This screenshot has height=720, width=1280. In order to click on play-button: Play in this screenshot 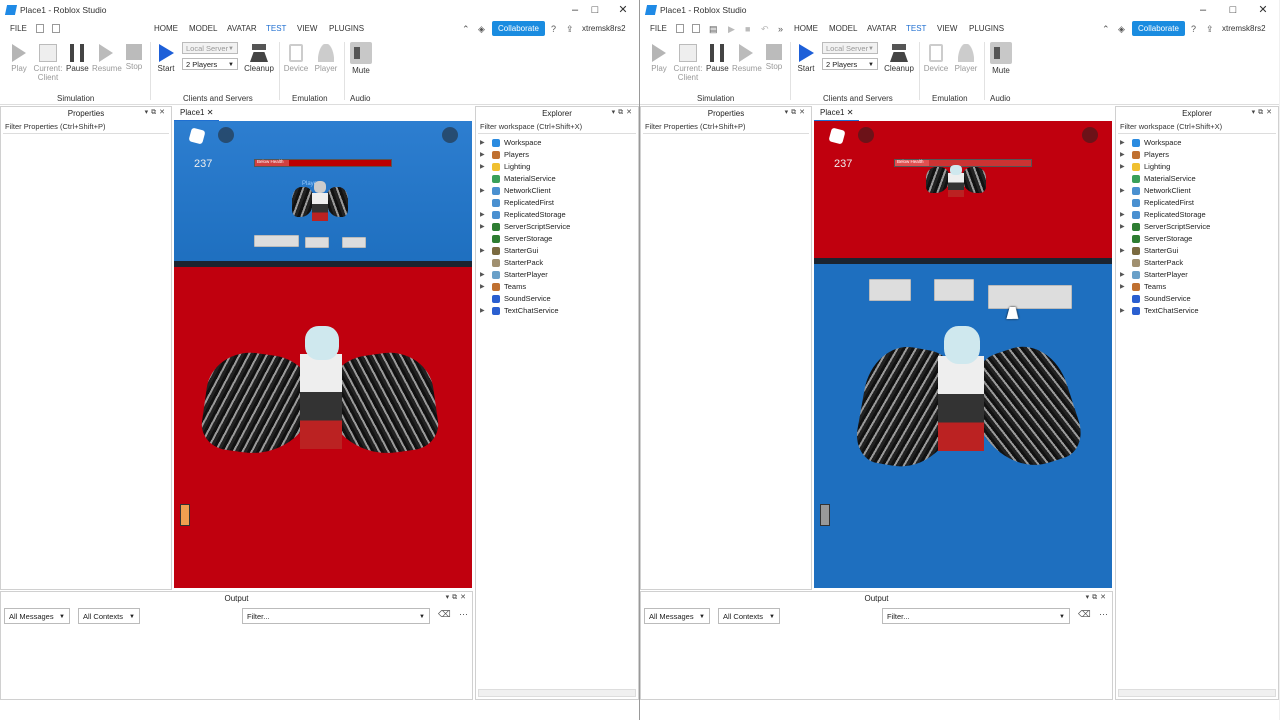, I will do `click(19, 58)`.